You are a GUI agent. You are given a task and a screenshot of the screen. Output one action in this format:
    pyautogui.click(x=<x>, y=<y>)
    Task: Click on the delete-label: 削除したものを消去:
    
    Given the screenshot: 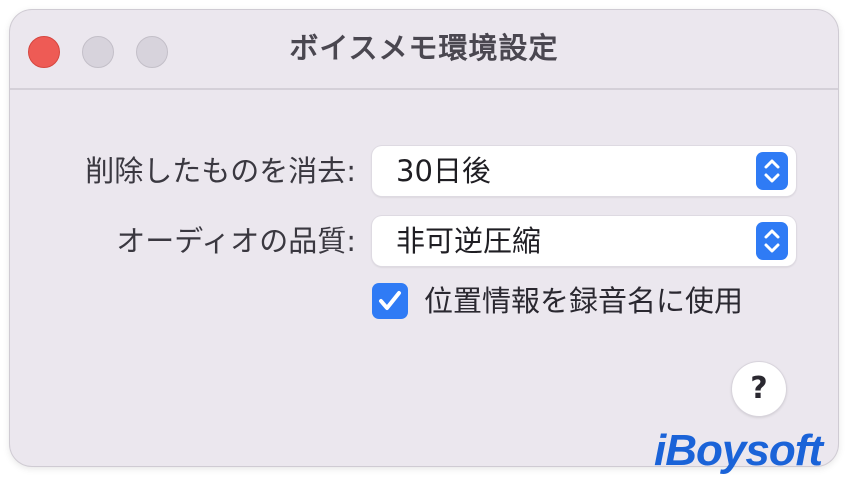 What is the action you would take?
    pyautogui.click(x=220, y=171)
    